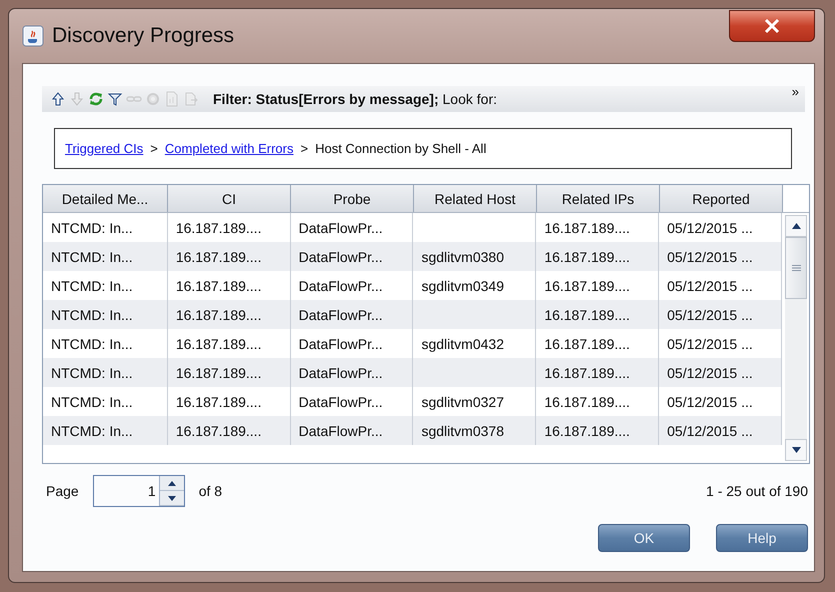 Image resolution: width=835 pixels, height=592 pixels. What do you see at coordinates (172, 498) in the screenshot?
I see `spin-down-icon` at bounding box center [172, 498].